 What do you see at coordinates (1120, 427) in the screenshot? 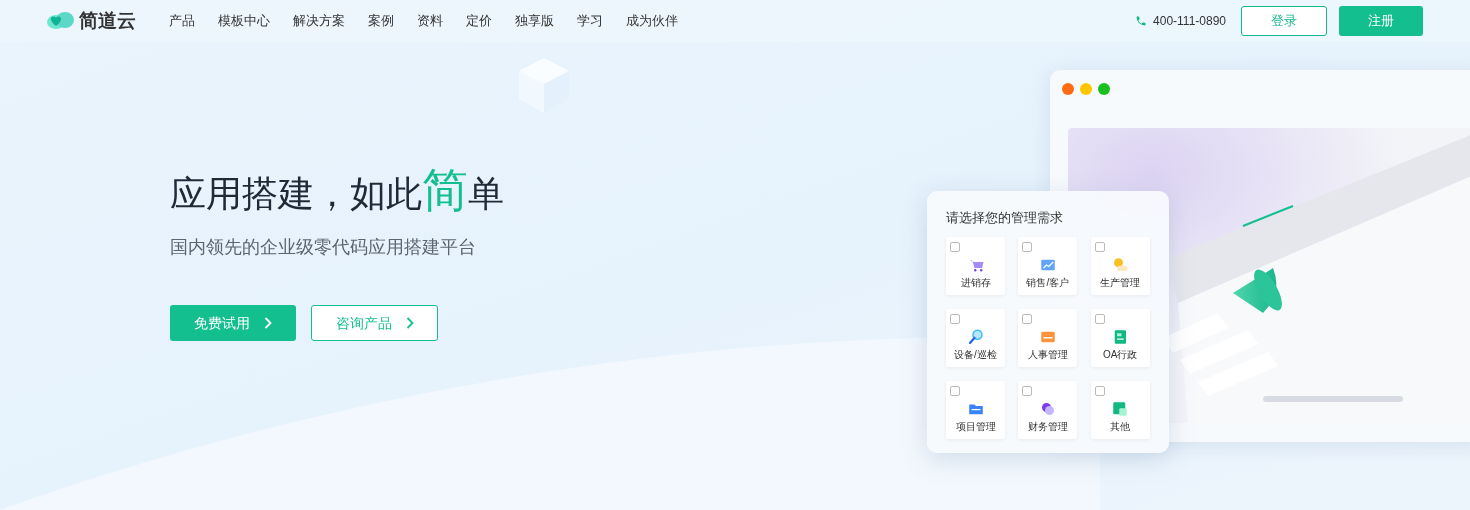
I see `option-label: 其他` at bounding box center [1120, 427].